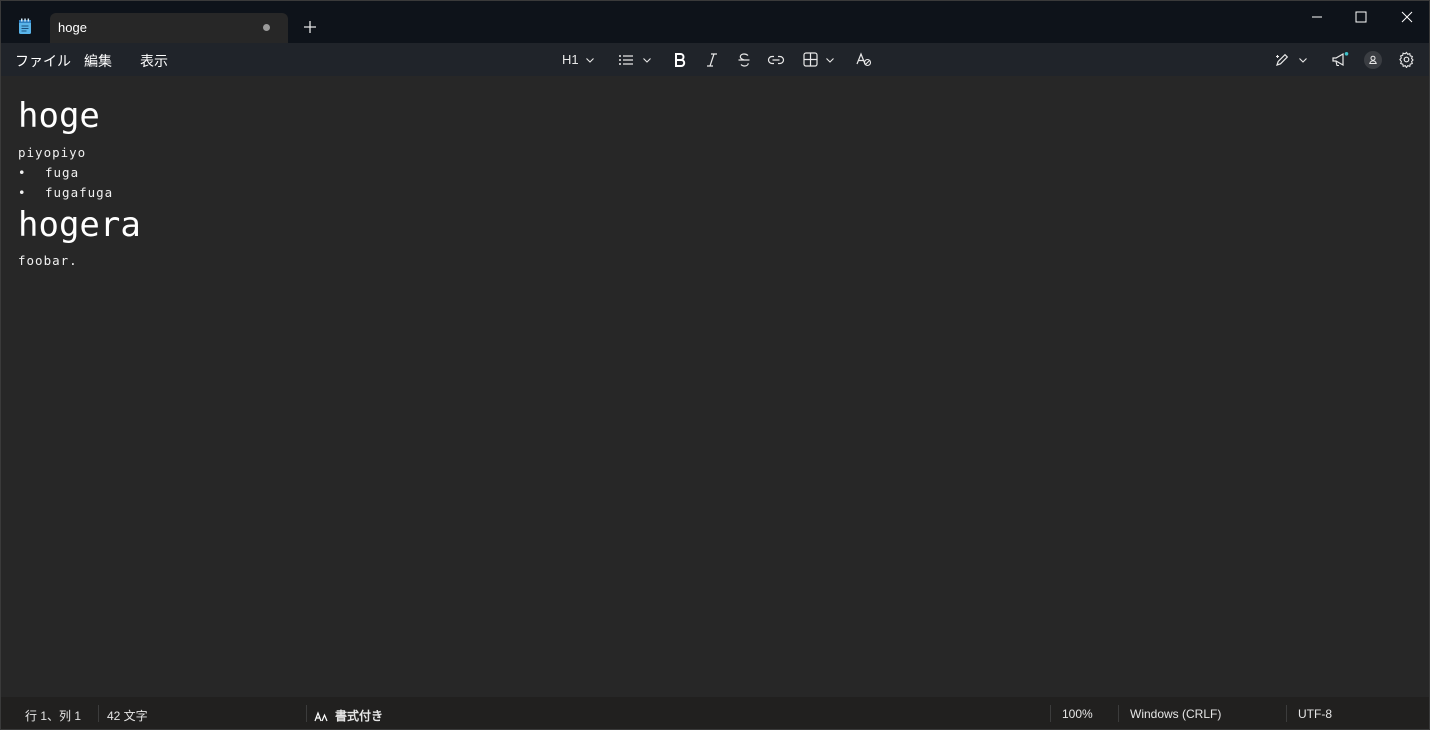  What do you see at coordinates (62, 172) in the screenshot?
I see `list-item-text: fuga` at bounding box center [62, 172].